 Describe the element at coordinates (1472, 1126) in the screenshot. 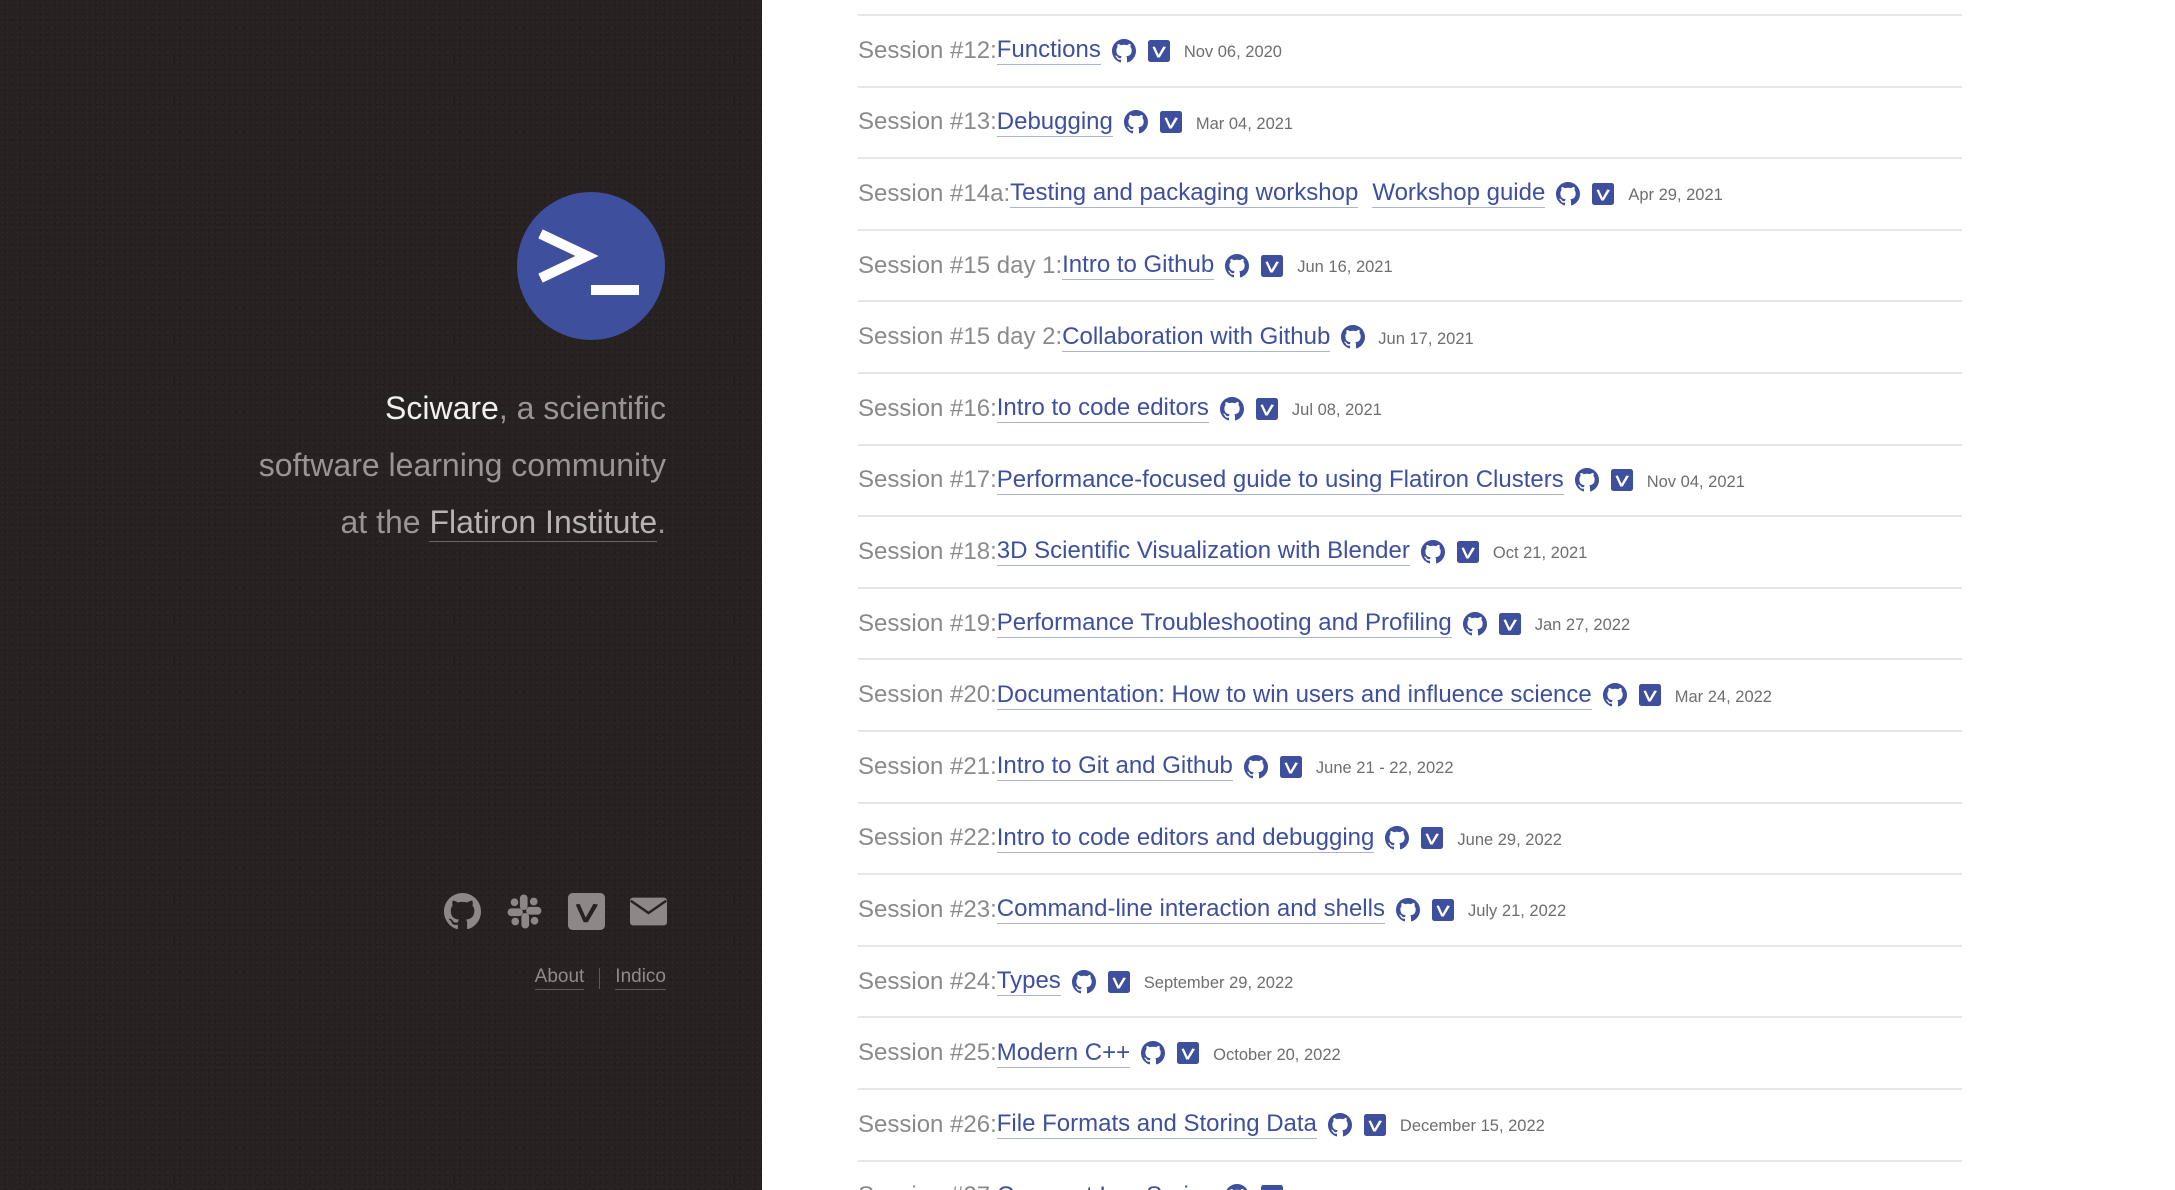

I see `session-date: December 15, 2022` at that location.